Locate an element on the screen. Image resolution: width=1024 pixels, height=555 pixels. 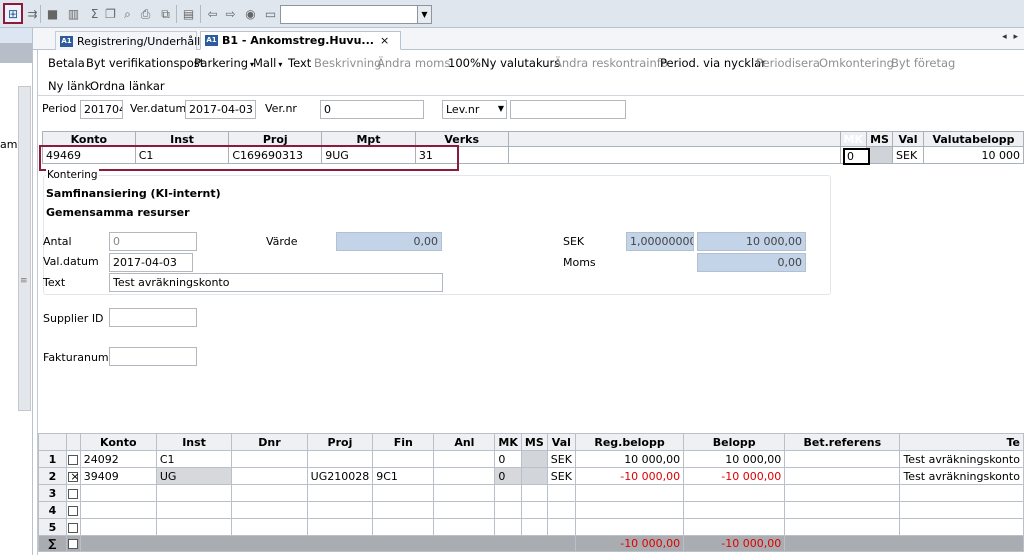
cmd-betala: Betala is located at coordinates (66, 63).